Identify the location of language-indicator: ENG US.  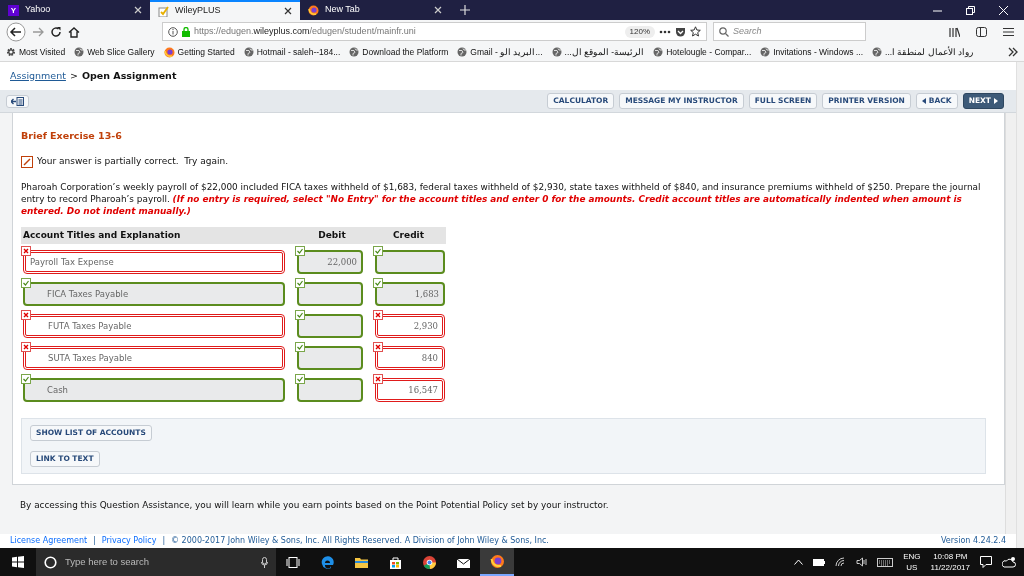
(912, 562).